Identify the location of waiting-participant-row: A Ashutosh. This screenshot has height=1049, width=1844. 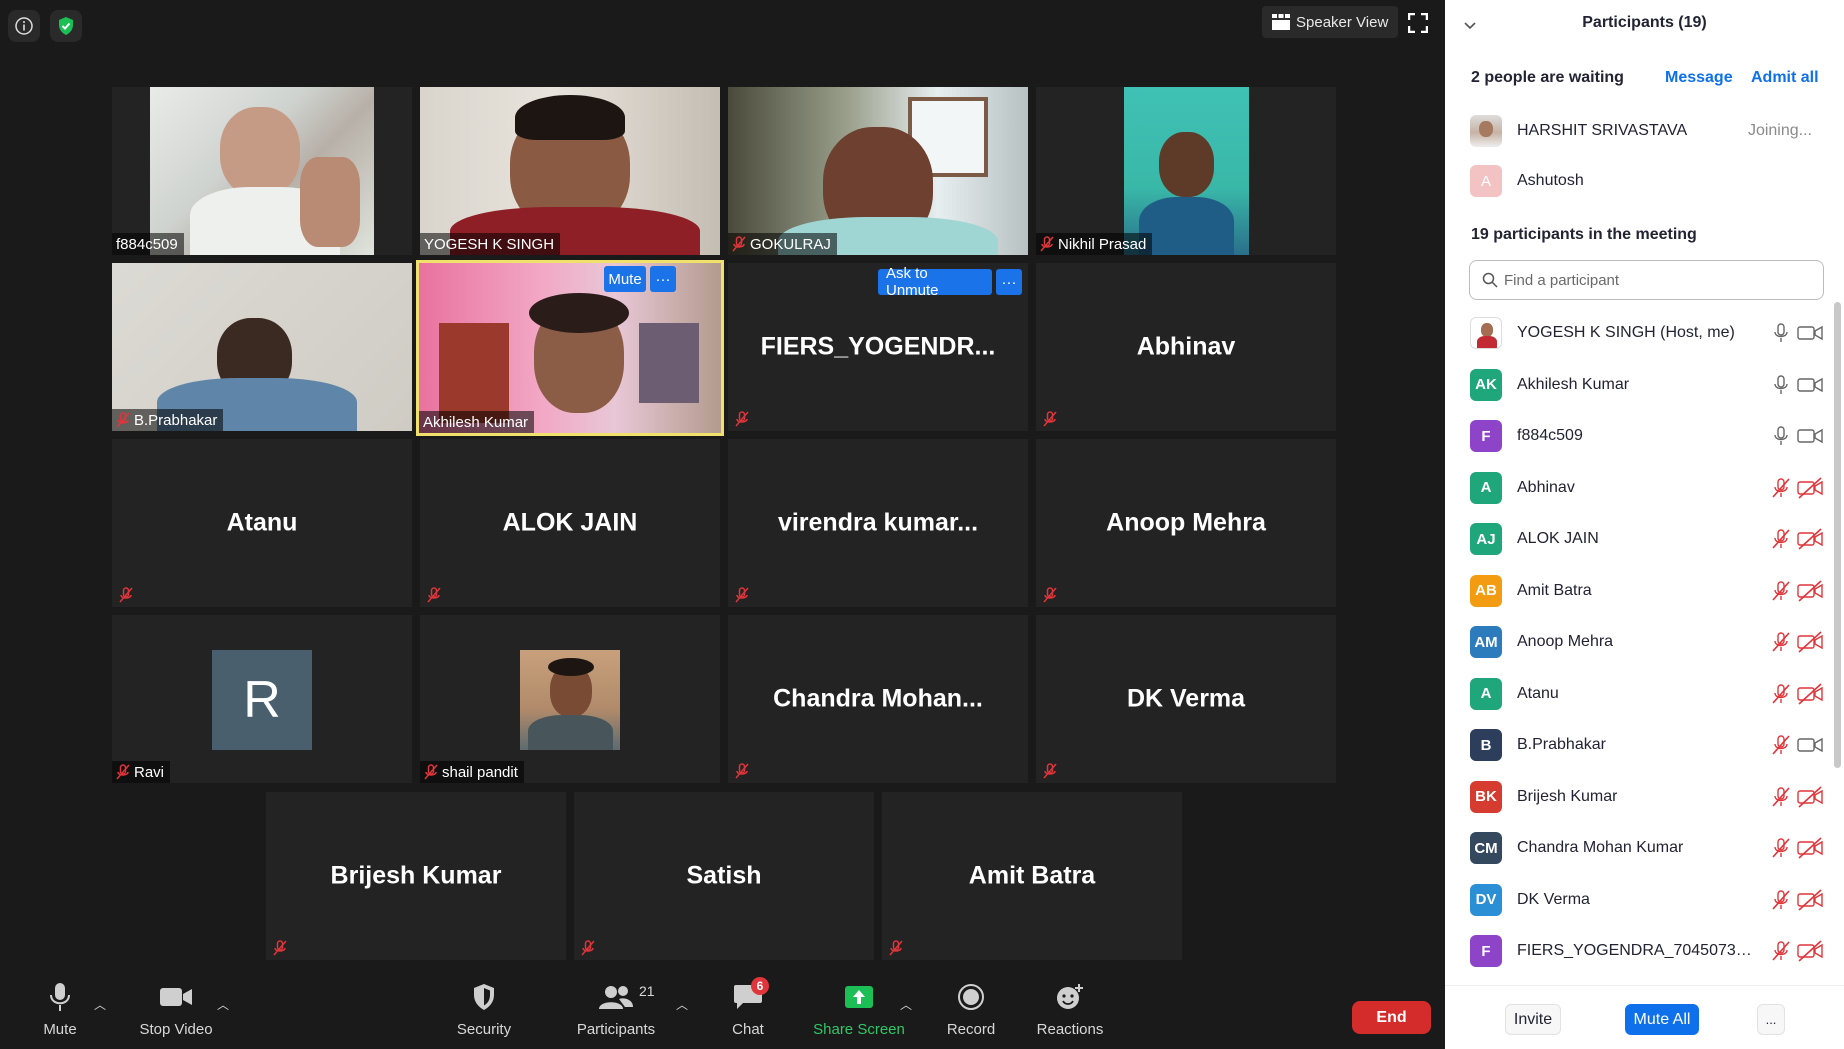
(1644, 182).